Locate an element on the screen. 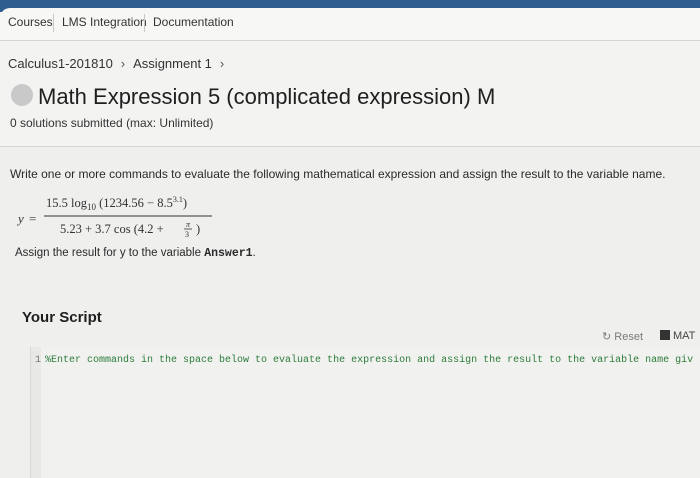 This screenshot has width=700, height=478. pi-denominator: 3 is located at coordinates (187, 234).